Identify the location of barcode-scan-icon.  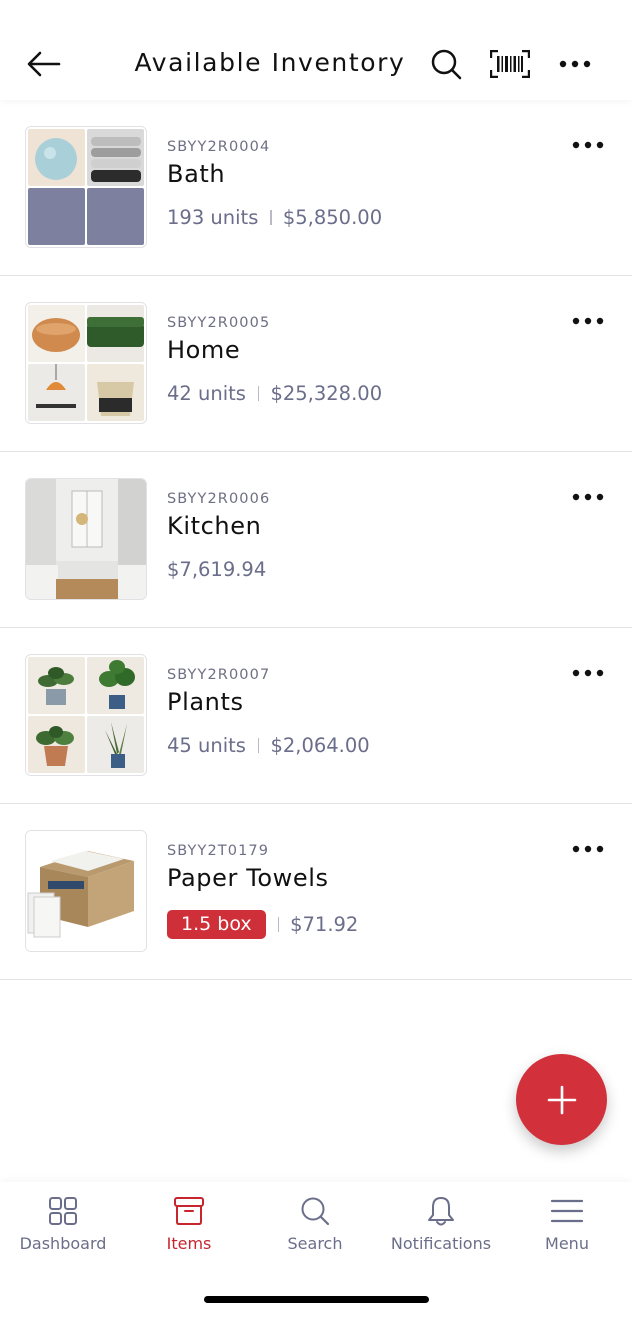
(510, 64).